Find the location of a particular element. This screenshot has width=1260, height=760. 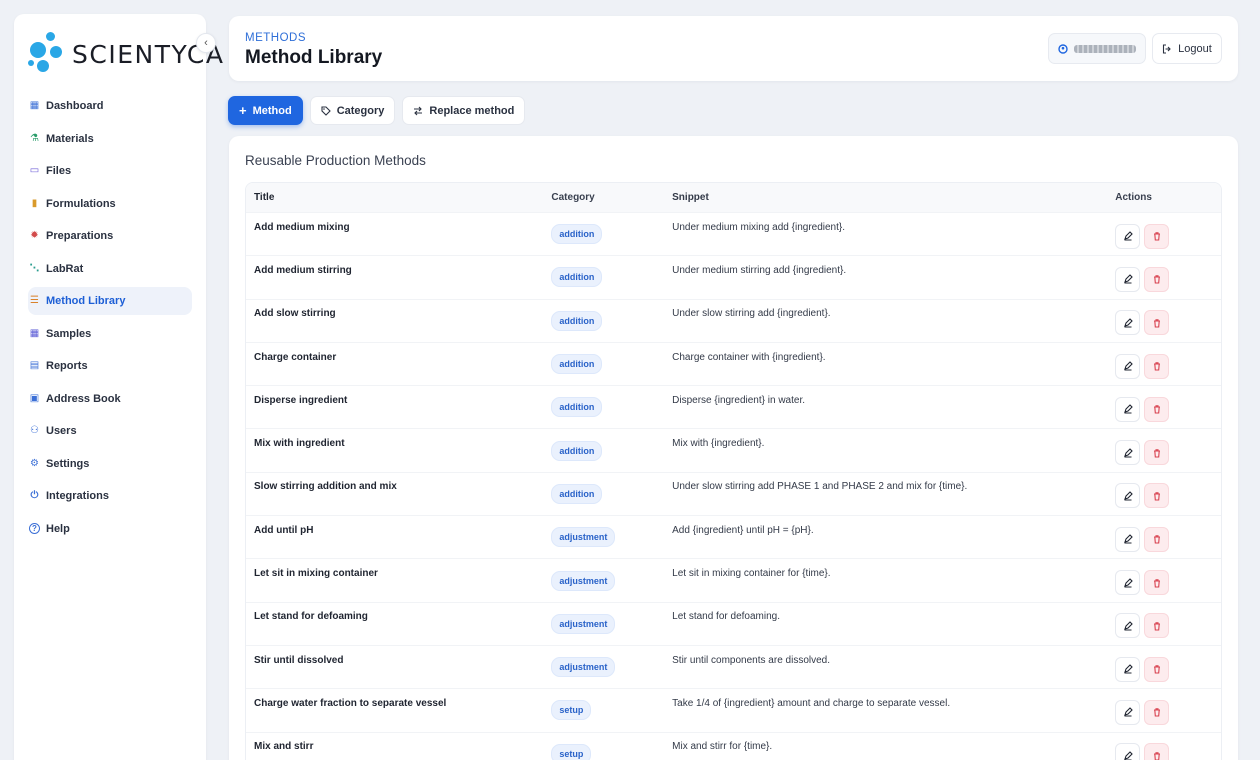

brand-logo: SCIENTYCA is located at coordinates (126, 54).